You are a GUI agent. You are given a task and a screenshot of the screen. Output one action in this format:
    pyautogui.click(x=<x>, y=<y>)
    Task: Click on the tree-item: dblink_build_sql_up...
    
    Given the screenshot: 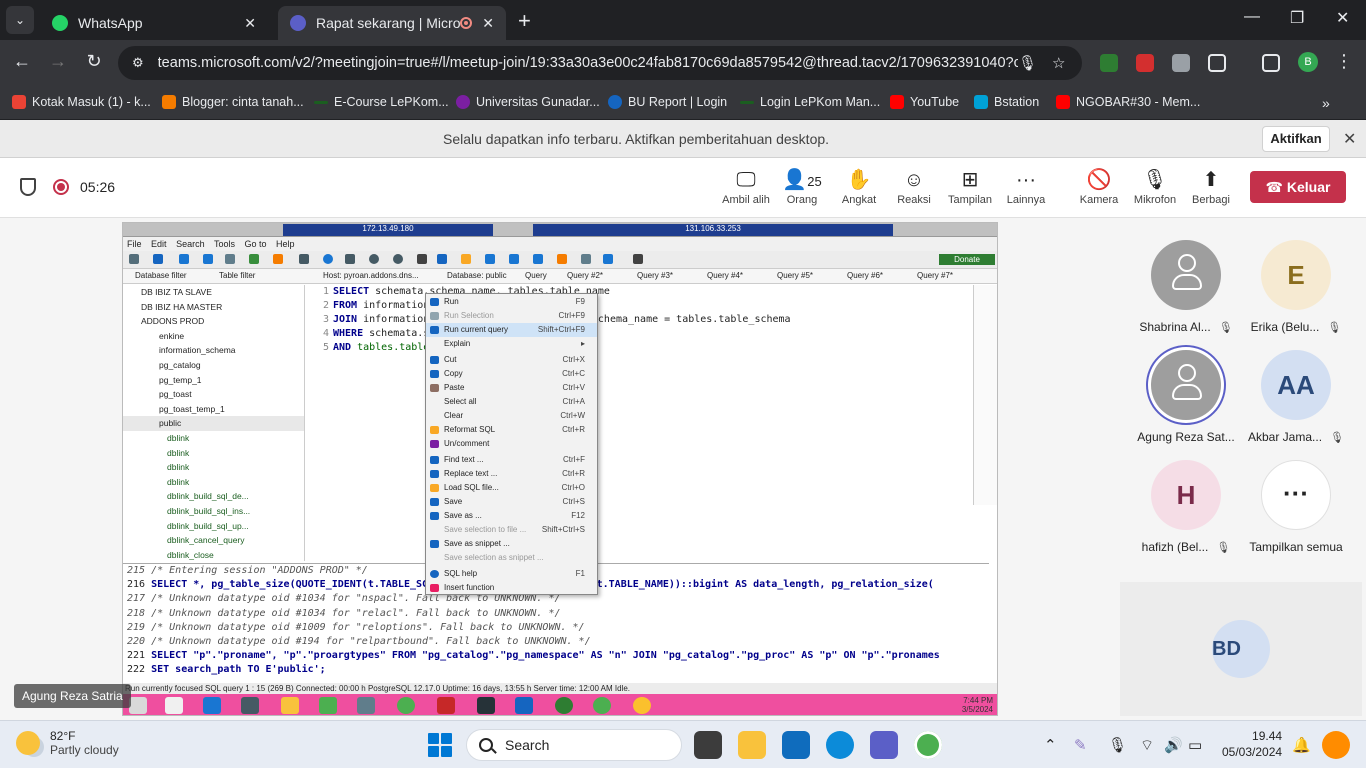 What is the action you would take?
    pyautogui.click(x=213, y=526)
    